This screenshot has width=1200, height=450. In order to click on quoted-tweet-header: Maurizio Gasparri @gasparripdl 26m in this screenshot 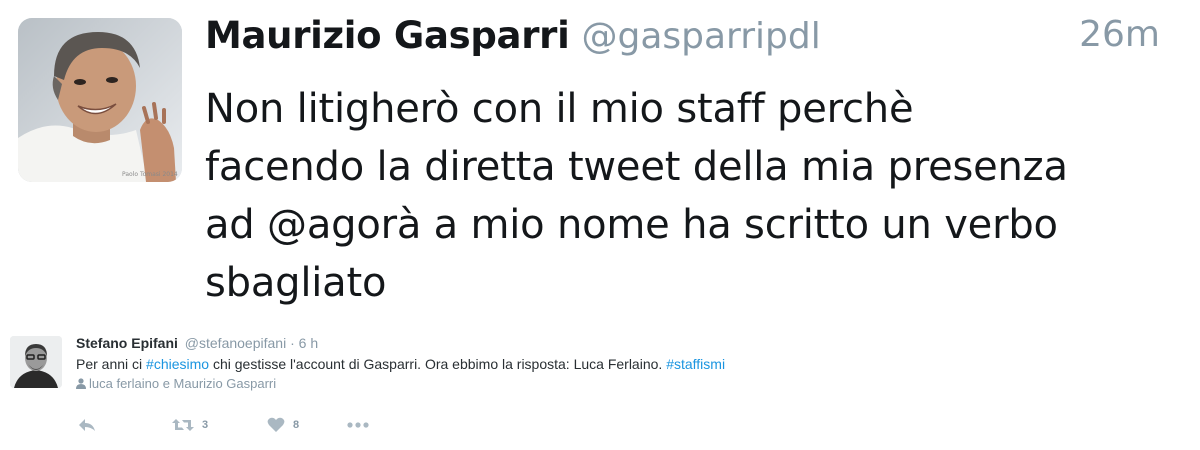, I will do `click(692, 44)`.